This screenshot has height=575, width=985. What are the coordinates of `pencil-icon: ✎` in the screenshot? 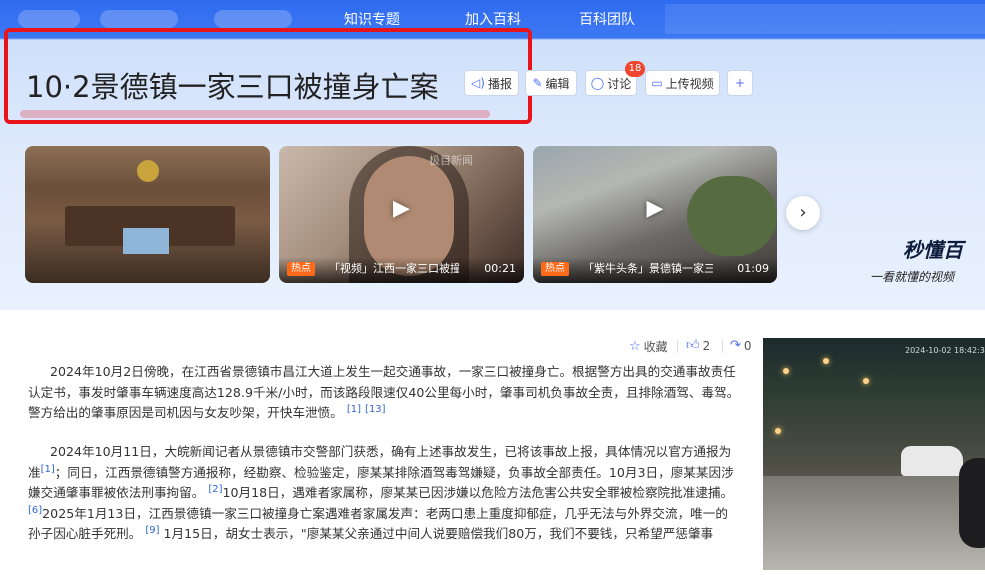 It's located at (537, 83).